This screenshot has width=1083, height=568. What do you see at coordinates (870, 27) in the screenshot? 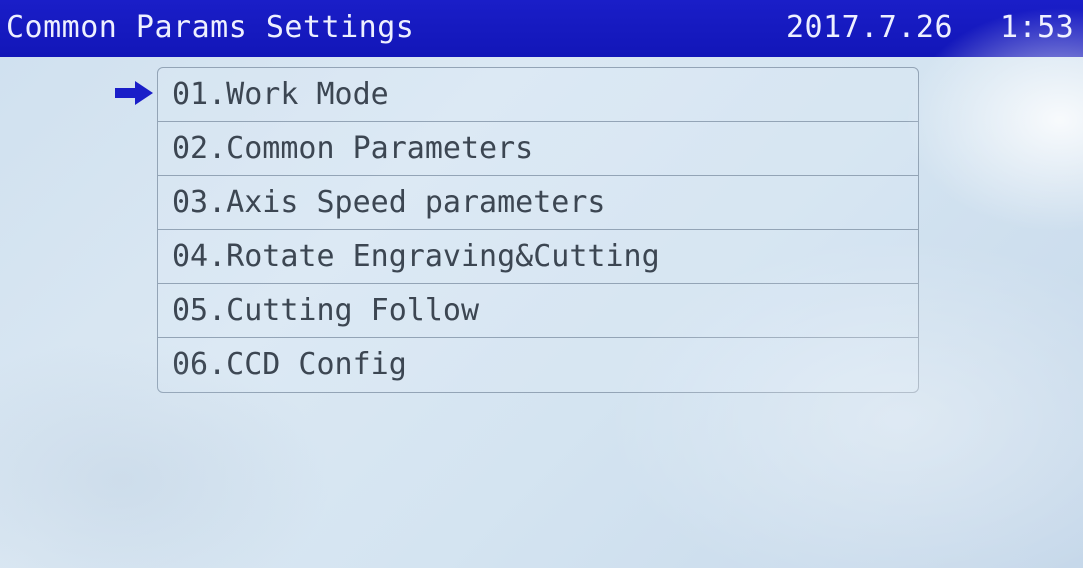
I see `date-display: 2017.7.26` at bounding box center [870, 27].